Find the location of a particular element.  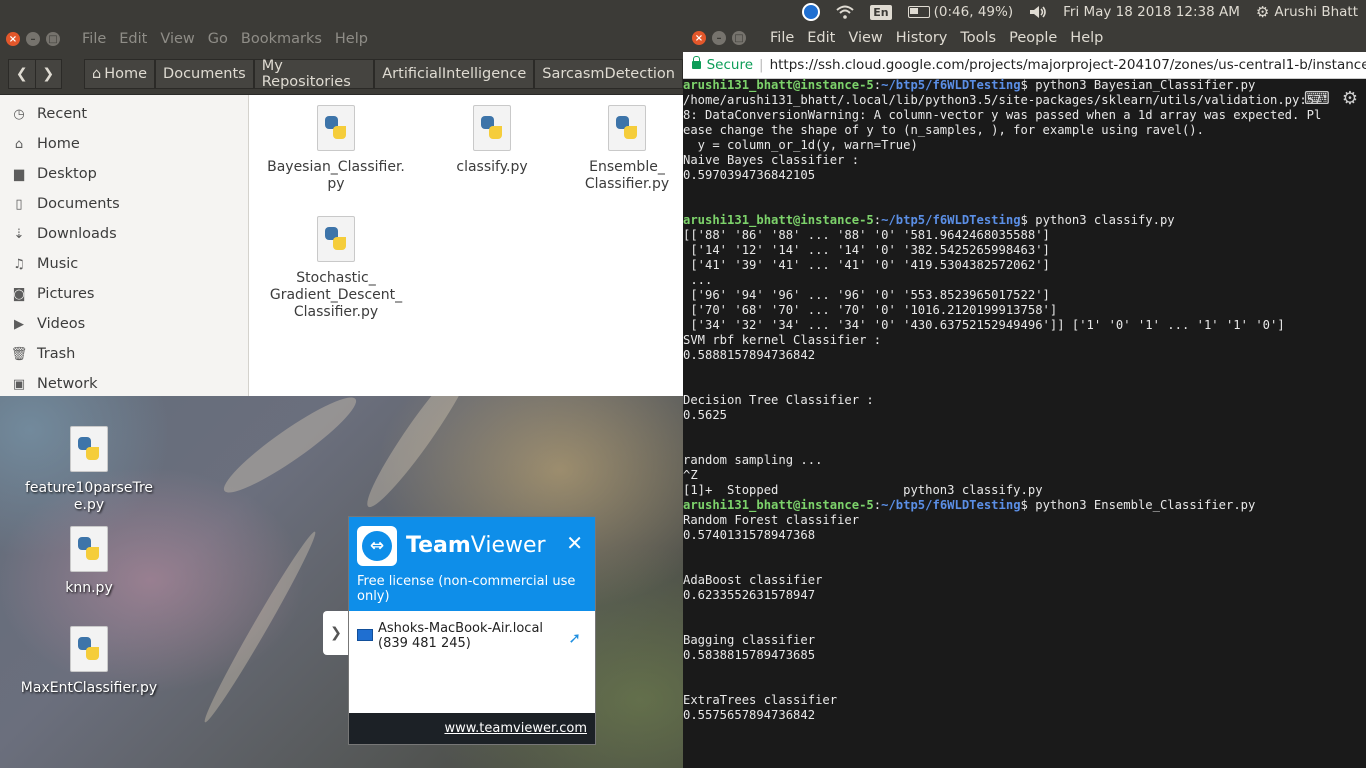

terminal-toolbar: ⌨ ⚙ is located at coordinates (1331, 98).